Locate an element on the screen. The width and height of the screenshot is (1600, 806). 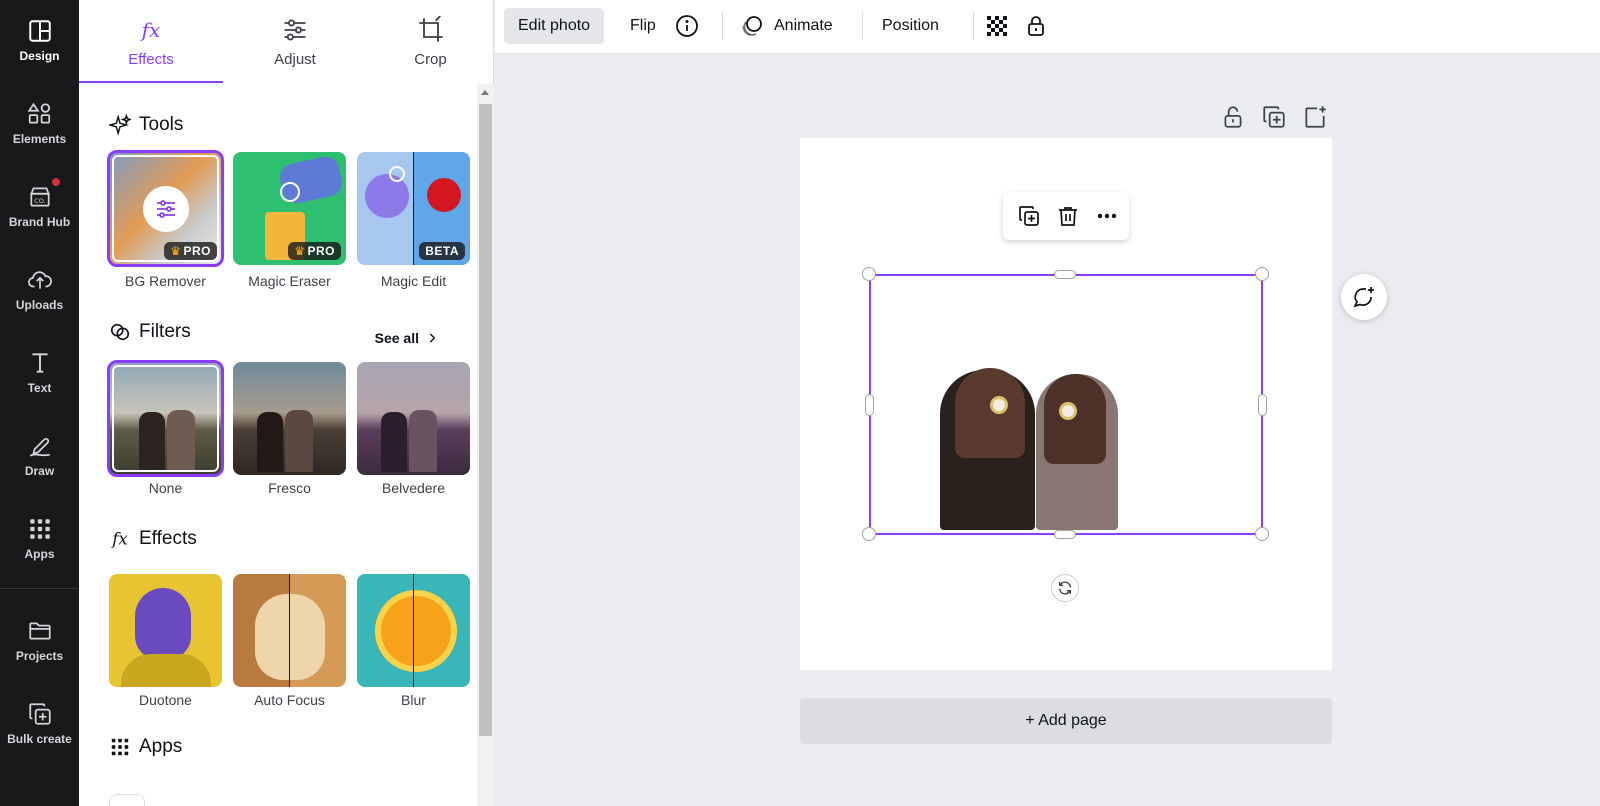
panel-scrollbar is located at coordinates (485, 445).